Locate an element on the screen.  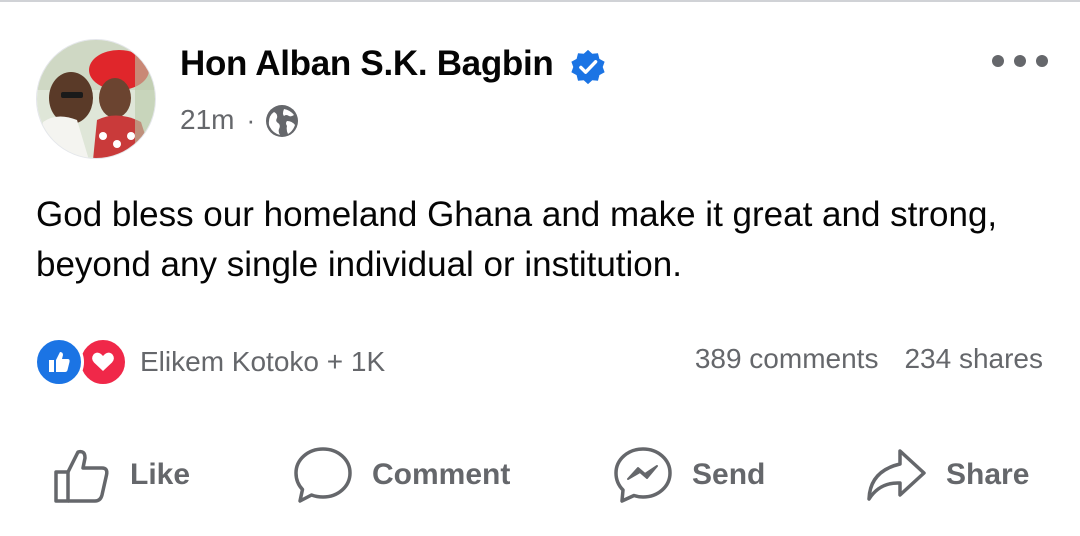
comment-button: Comment is located at coordinates (401, 475).